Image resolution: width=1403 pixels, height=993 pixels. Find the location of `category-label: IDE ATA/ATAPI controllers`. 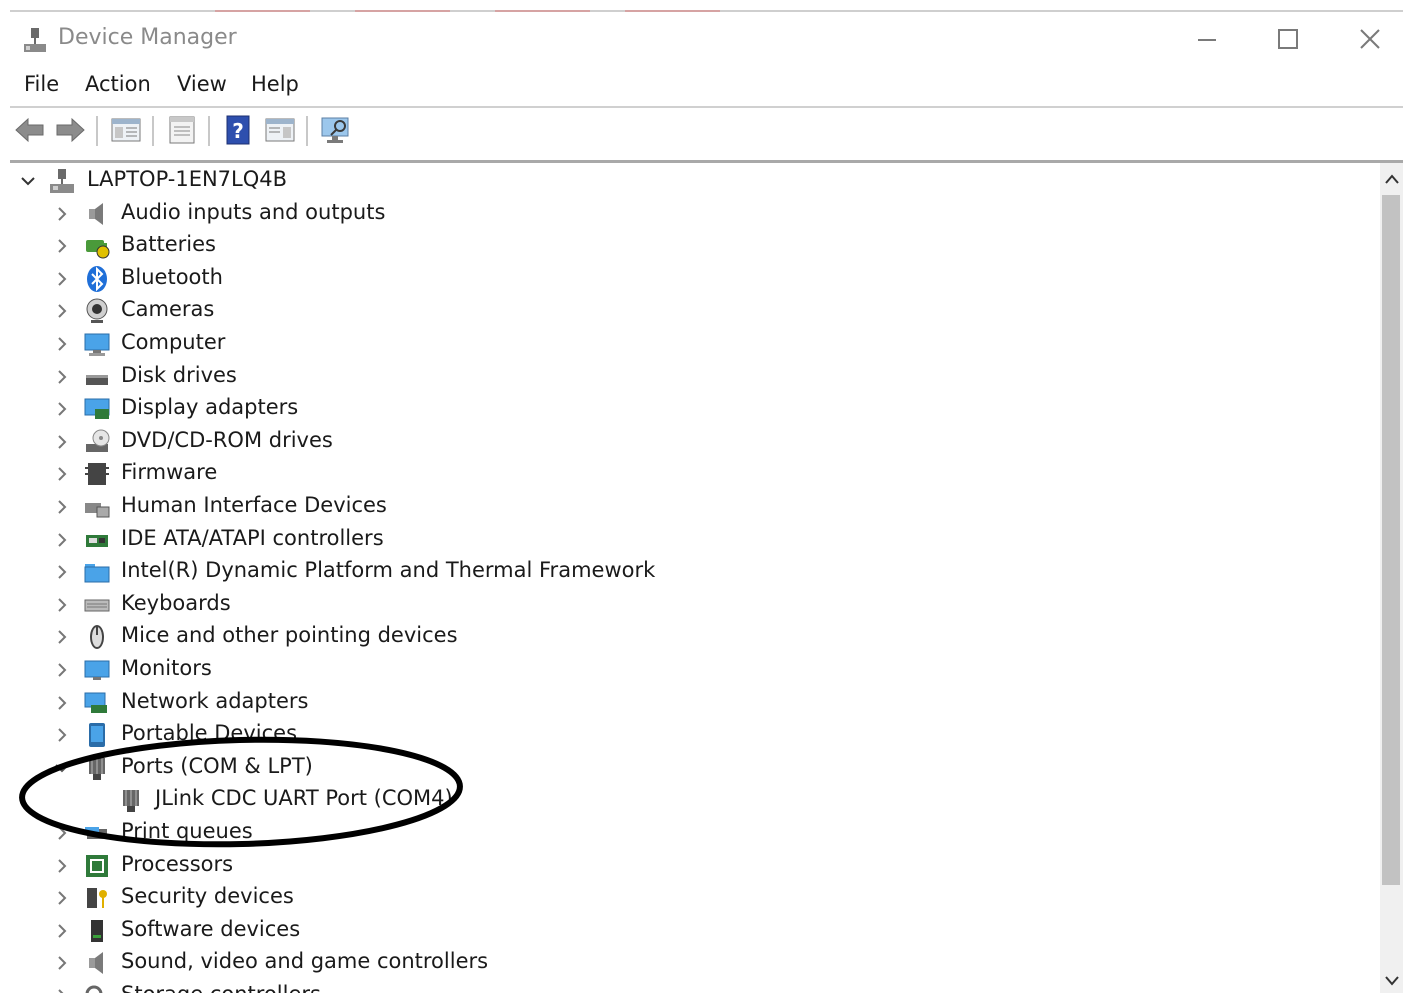

category-label: IDE ATA/ATAPI controllers is located at coordinates (252, 537).